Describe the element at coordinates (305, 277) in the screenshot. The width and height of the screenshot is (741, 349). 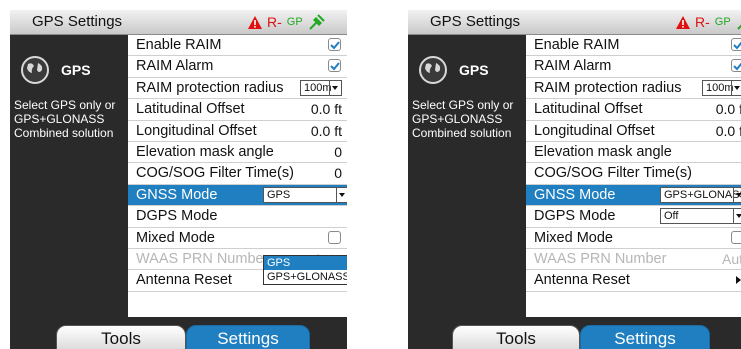
I see `option-gps-glonass: GPS+GLONASS` at that location.